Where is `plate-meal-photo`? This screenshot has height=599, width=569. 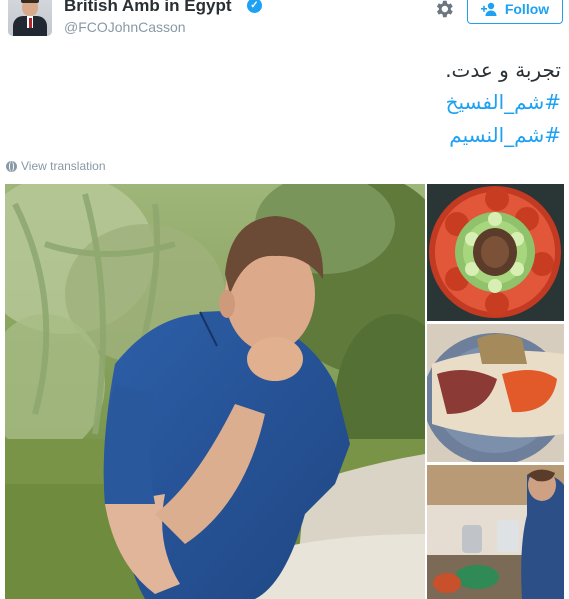 plate-meal-photo is located at coordinates (495, 393).